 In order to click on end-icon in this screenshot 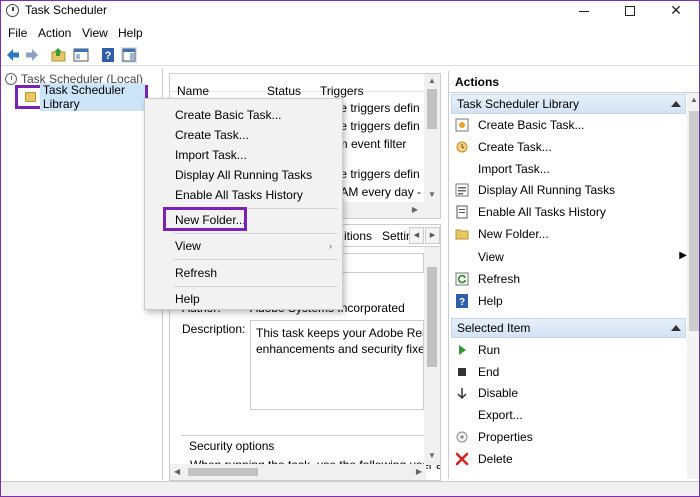, I will do `click(462, 372)`.